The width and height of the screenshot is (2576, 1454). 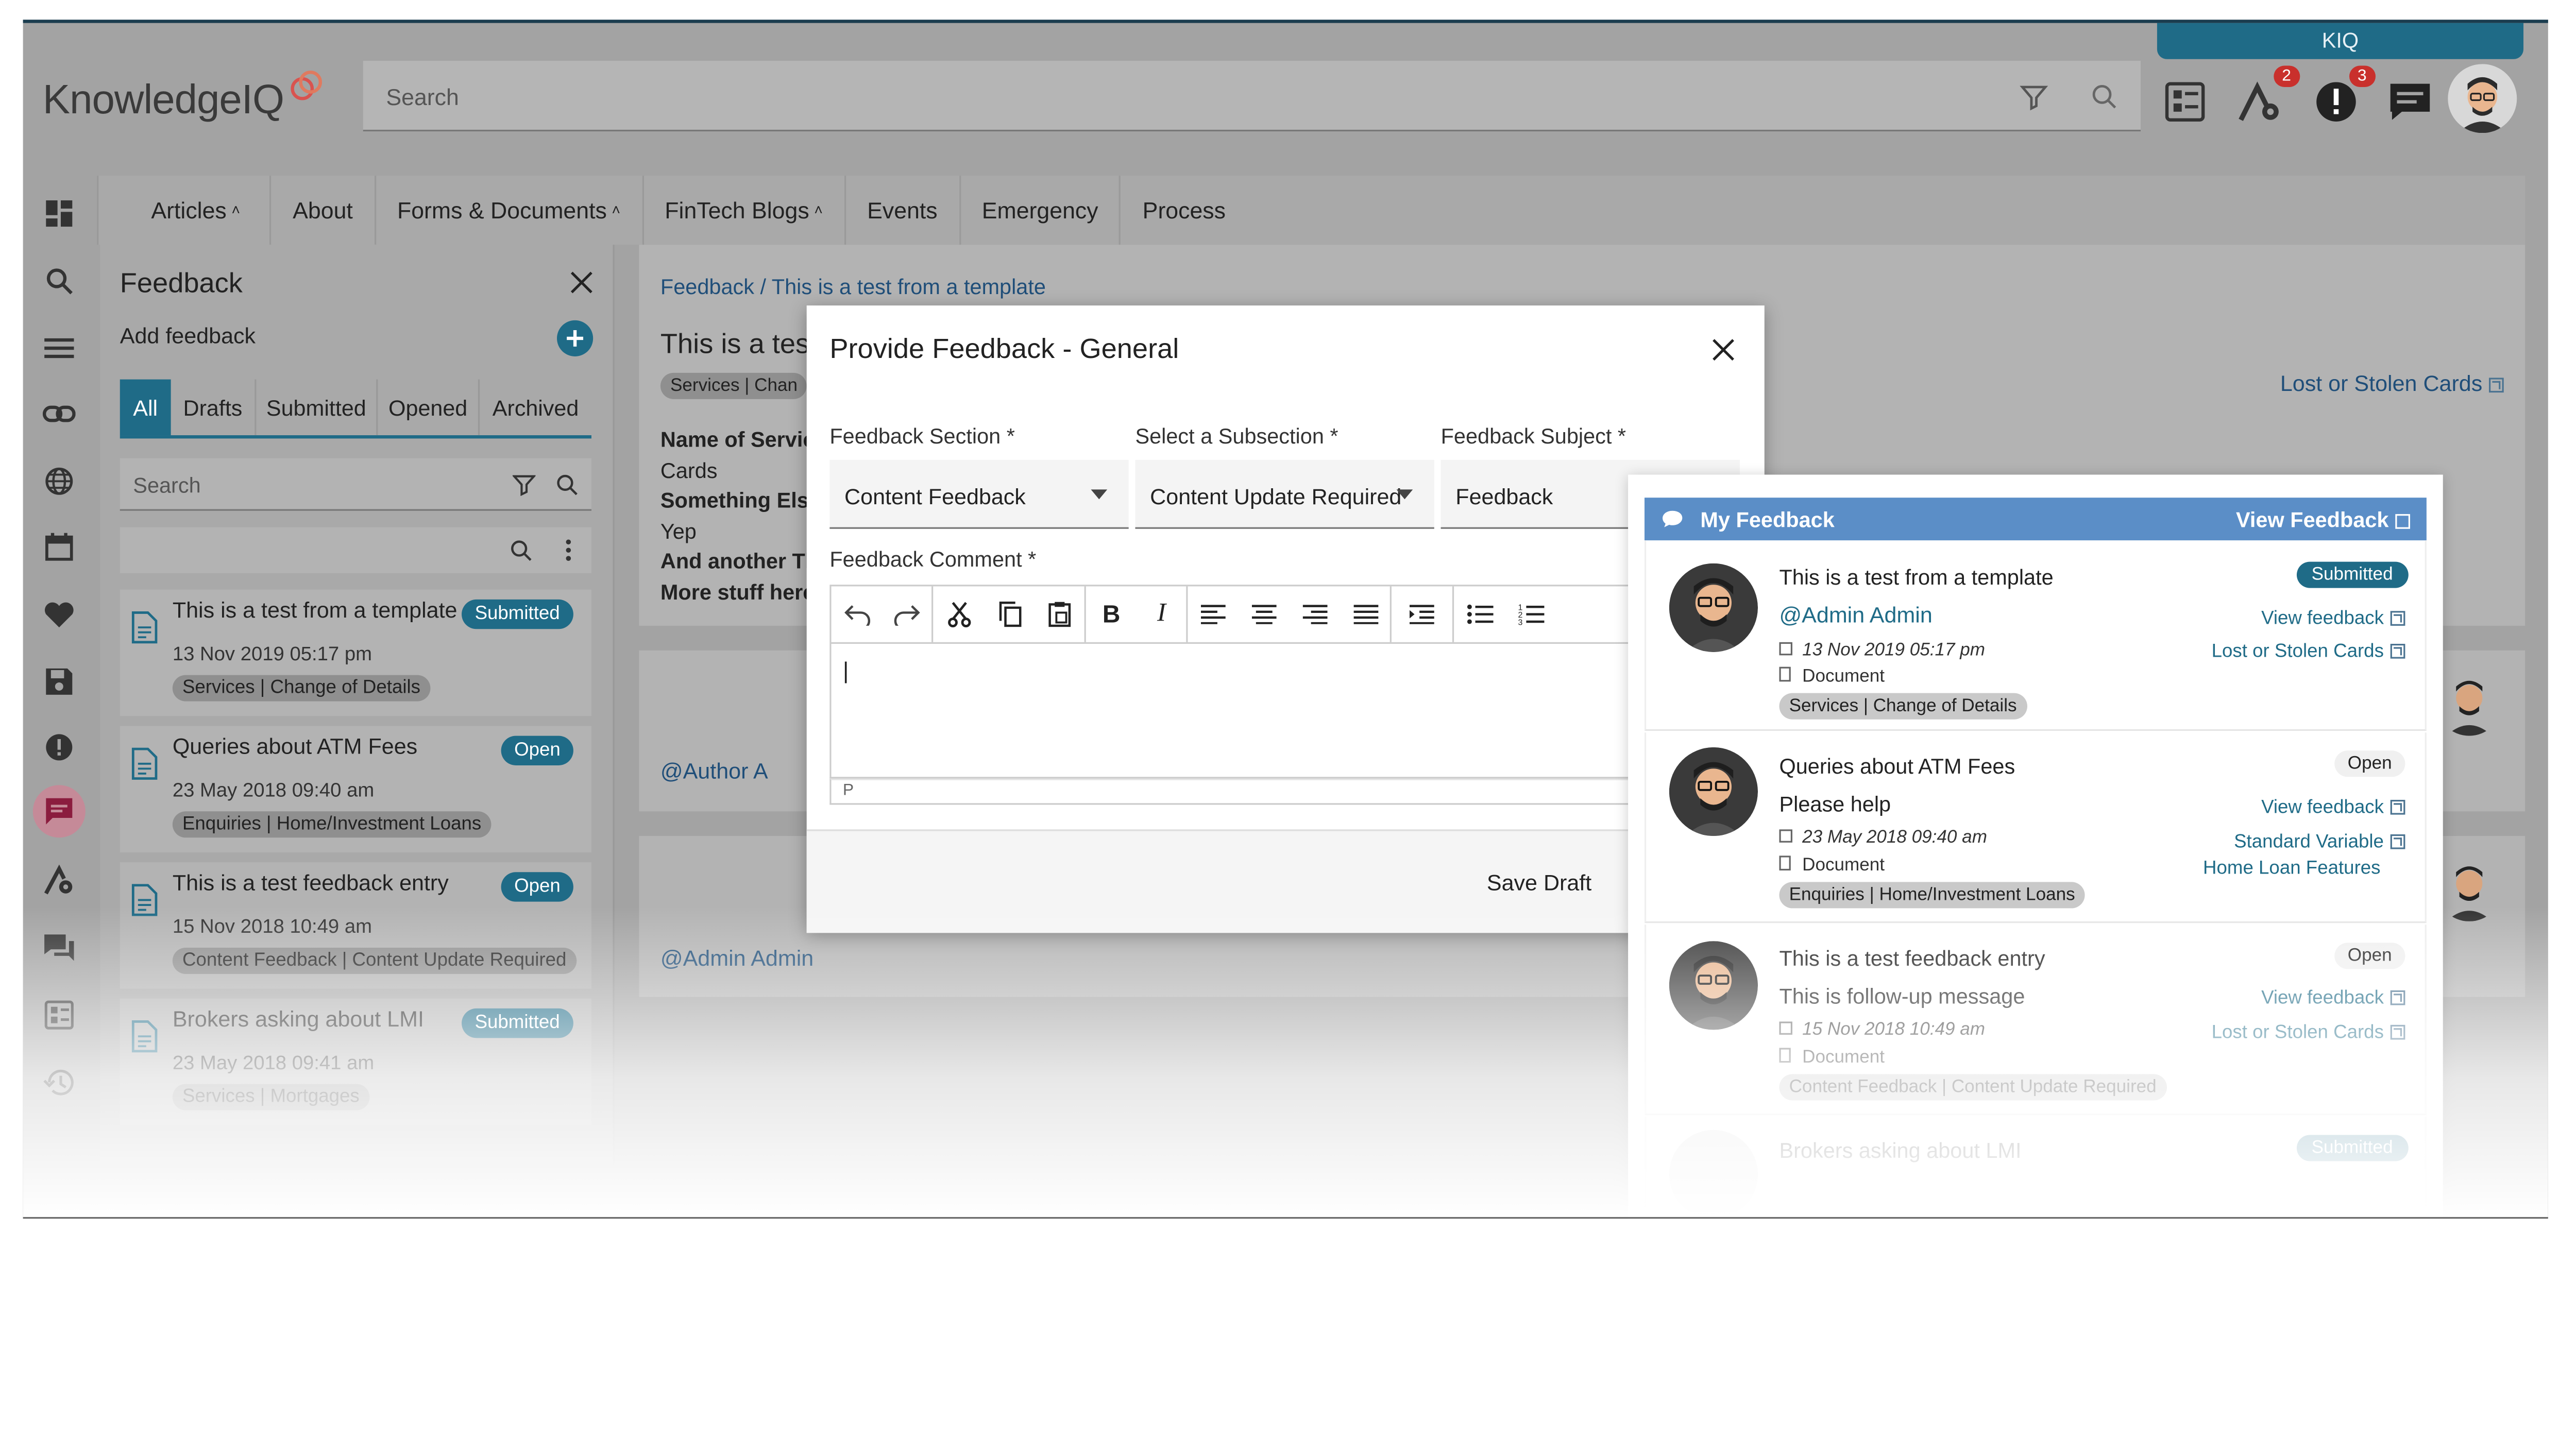 What do you see at coordinates (1264, 614) in the screenshot?
I see `align-center-icon` at bounding box center [1264, 614].